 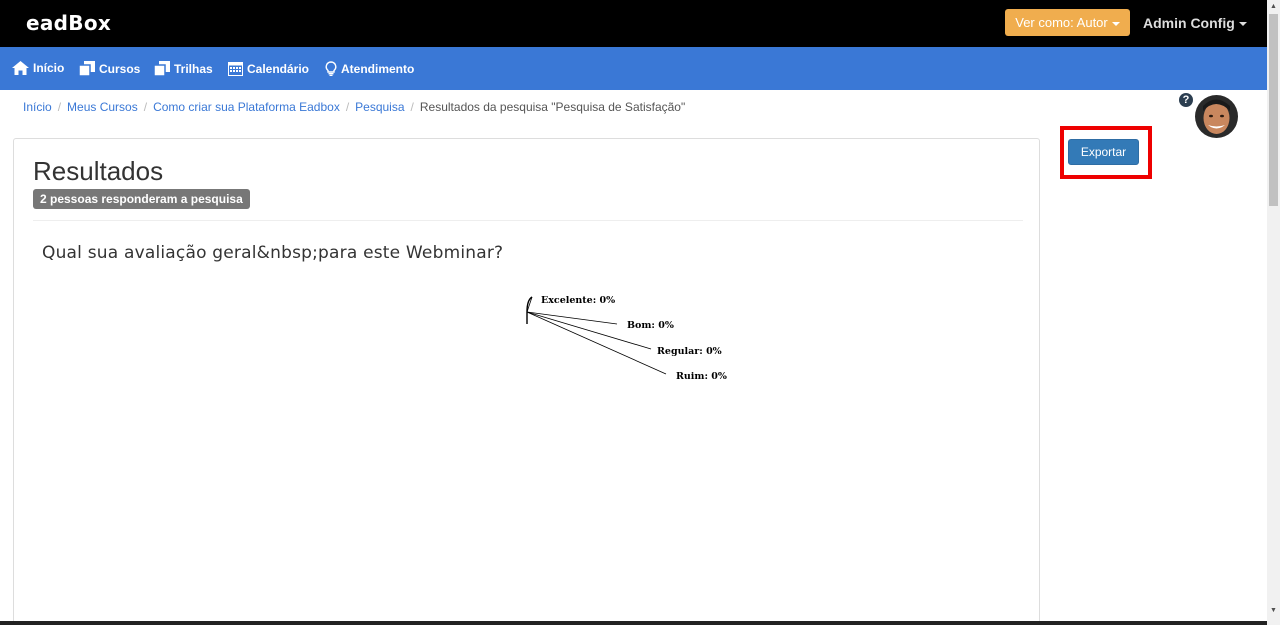 I want to click on nav-item-calendario: Calendário, so click(x=268, y=68).